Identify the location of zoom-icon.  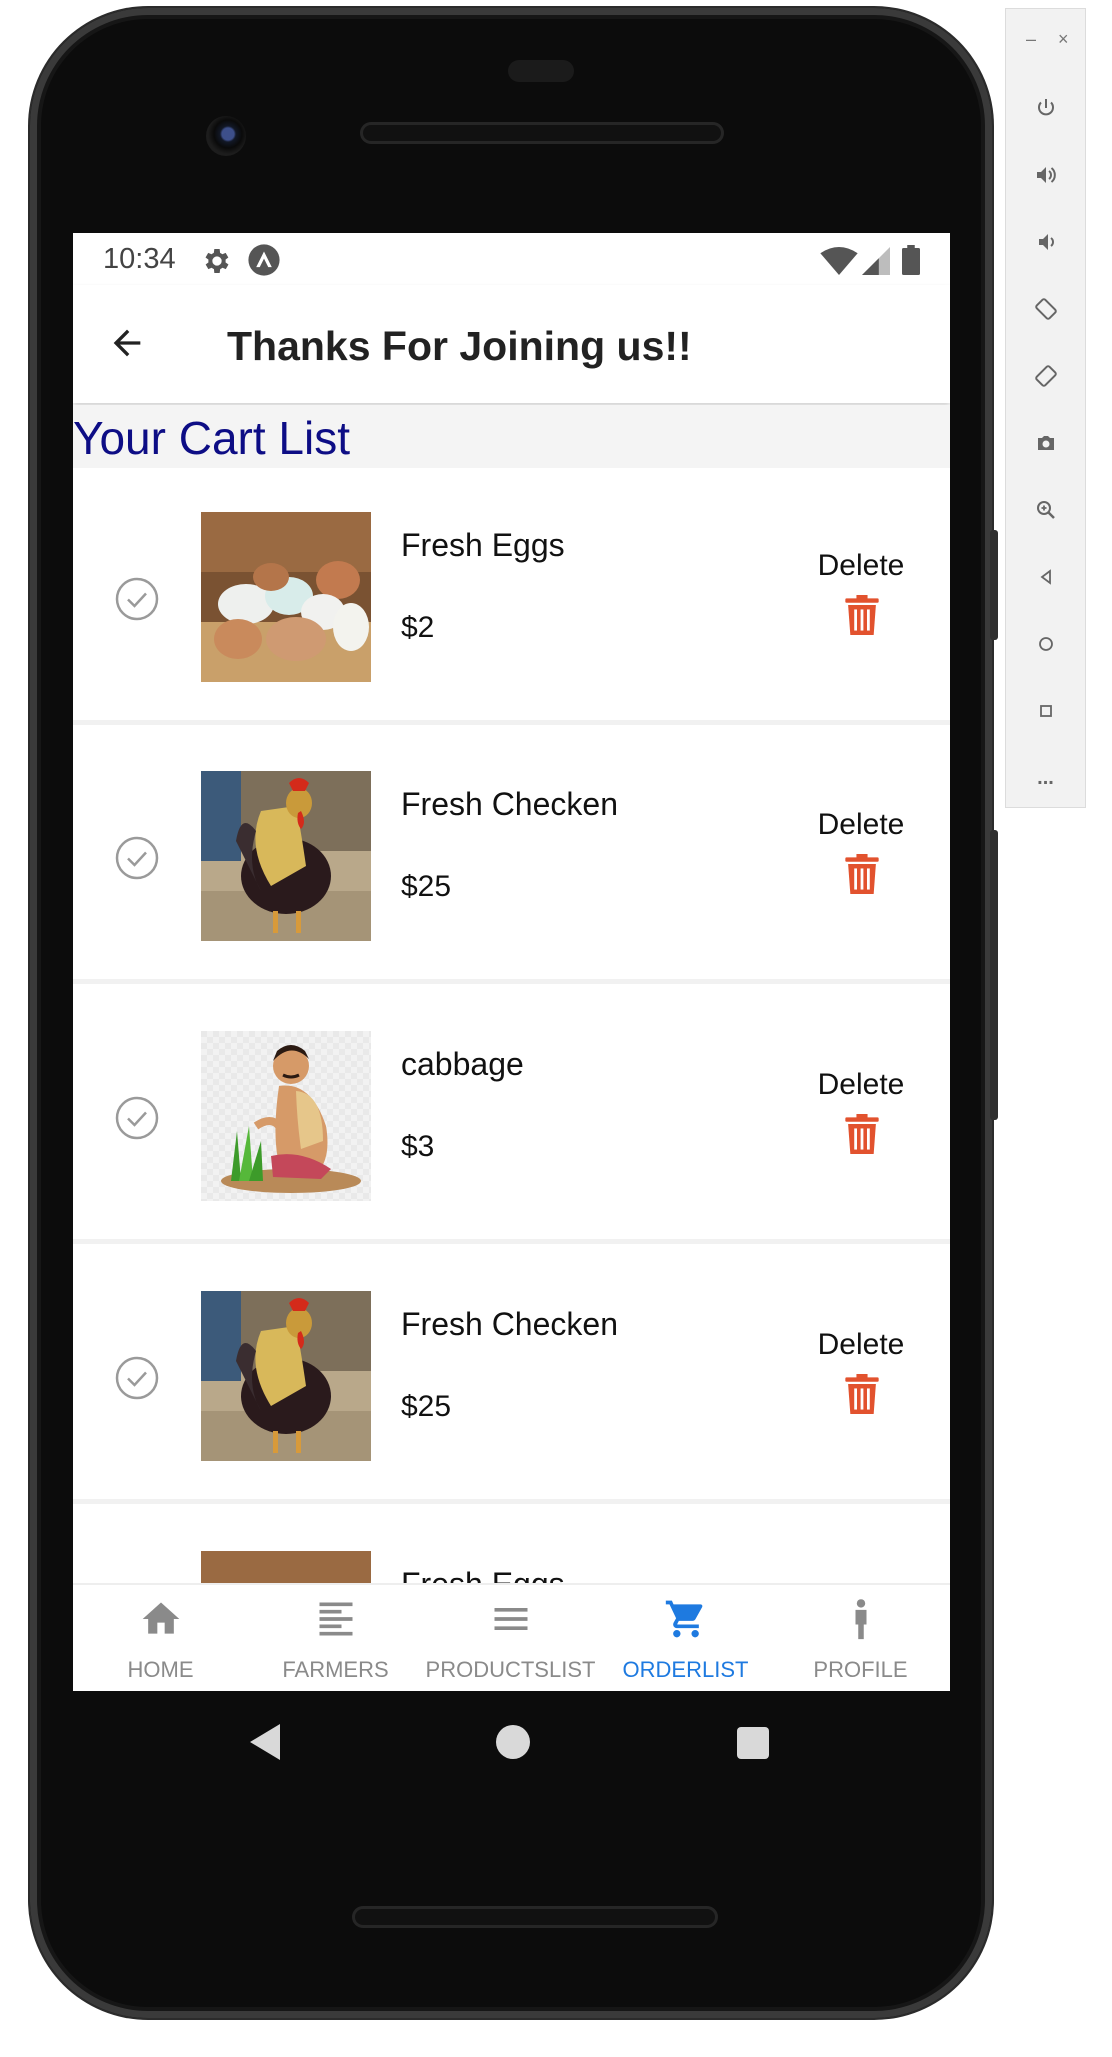
(1045, 510).